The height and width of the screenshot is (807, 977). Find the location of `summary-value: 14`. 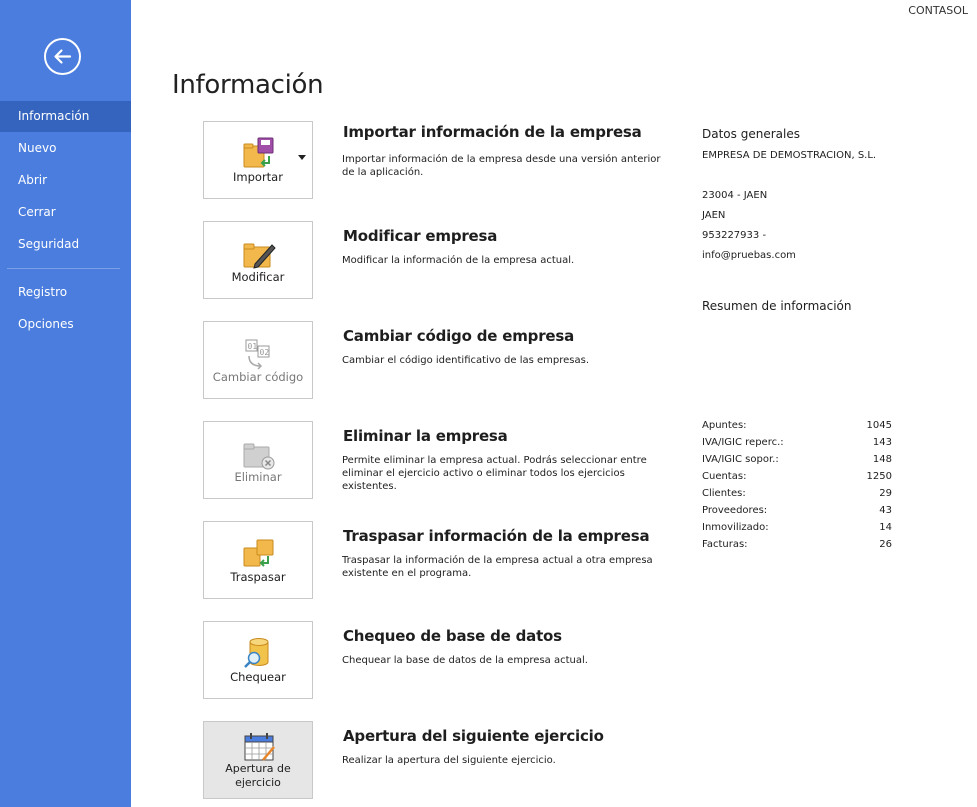

summary-value: 14 is located at coordinates (885, 527).